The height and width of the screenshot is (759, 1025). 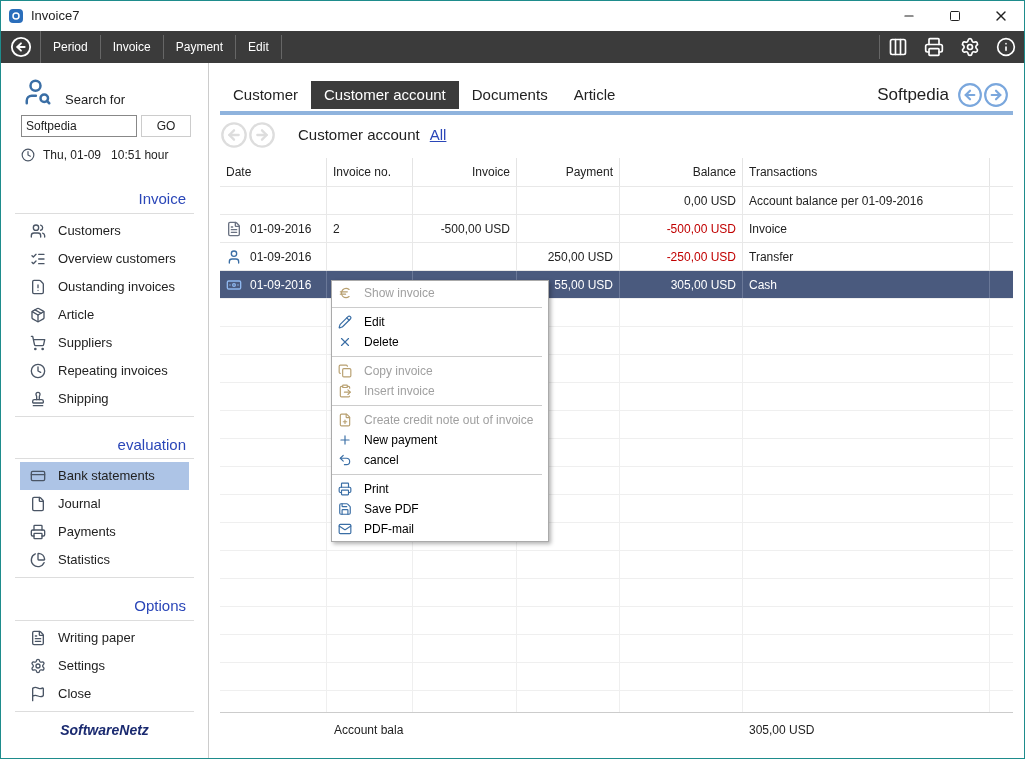 I want to click on menu-item: New payment, so click(x=437, y=440).